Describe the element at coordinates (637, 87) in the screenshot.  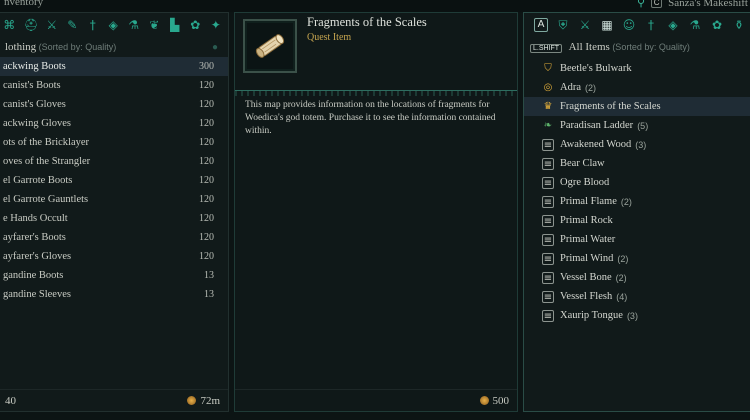
I see `list-item: ◎ Adra (2)` at that location.